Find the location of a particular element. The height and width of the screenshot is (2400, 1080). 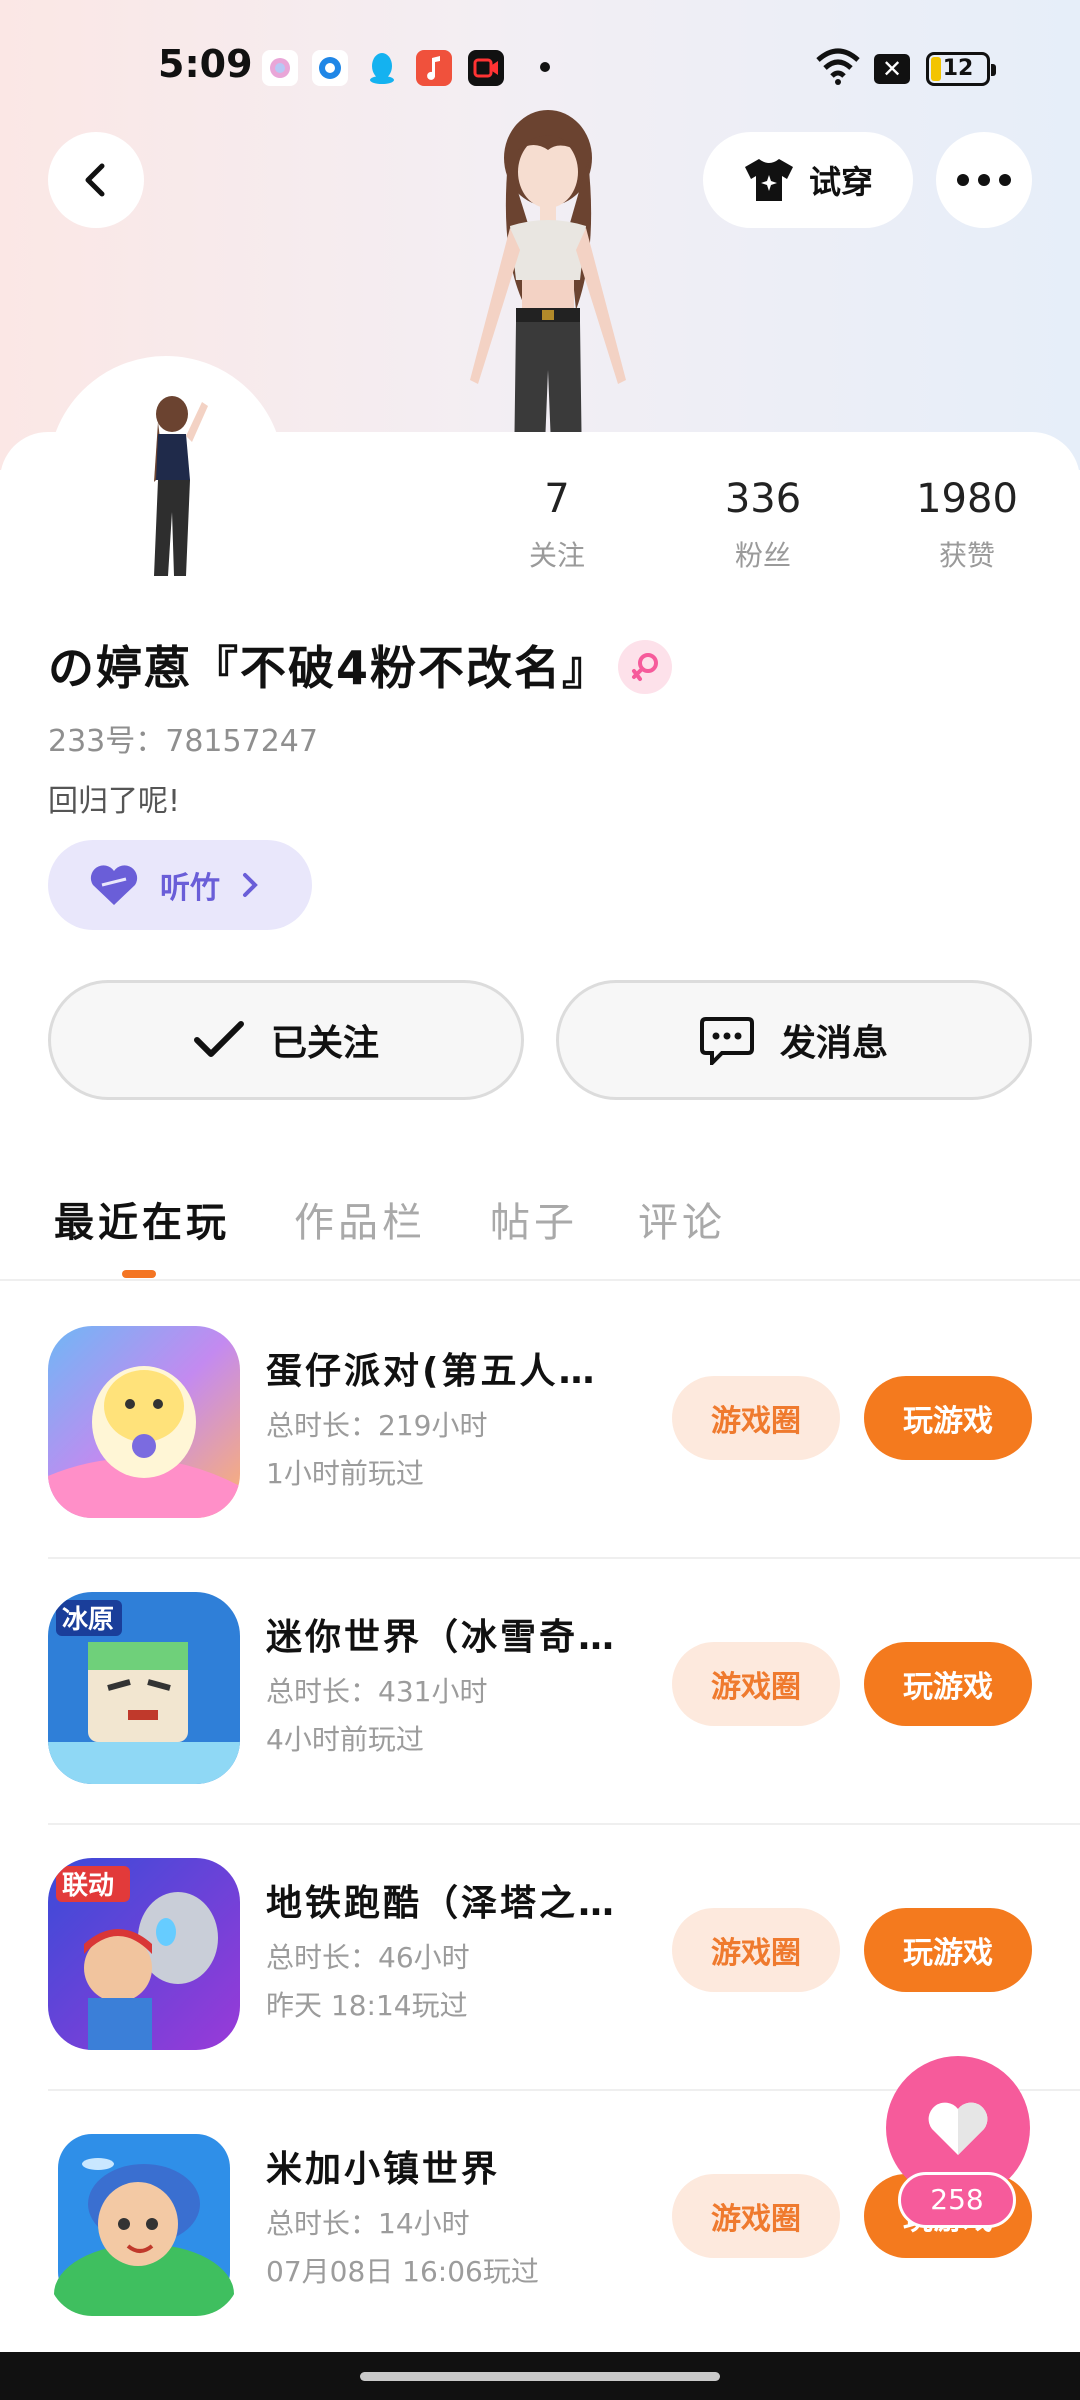

game-total-time: 总时长：14小时 is located at coordinates (368, 2223).